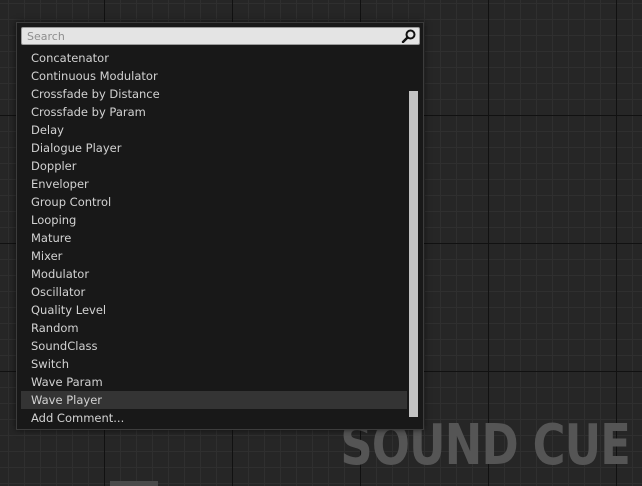 The height and width of the screenshot is (486, 642). What do you see at coordinates (214, 202) in the screenshot?
I see `menu-item-group-control: Group Control` at bounding box center [214, 202].